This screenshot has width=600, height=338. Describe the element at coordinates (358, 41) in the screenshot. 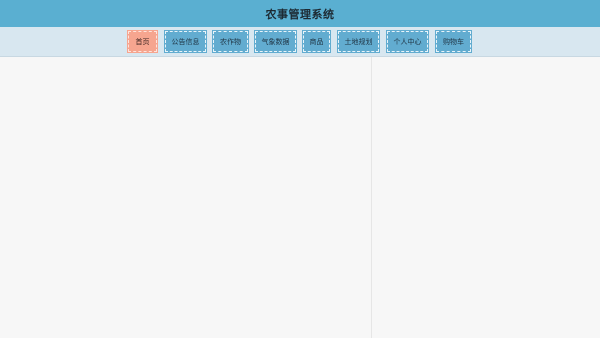

I see `nav-item-land-planning: 土地规划` at that location.